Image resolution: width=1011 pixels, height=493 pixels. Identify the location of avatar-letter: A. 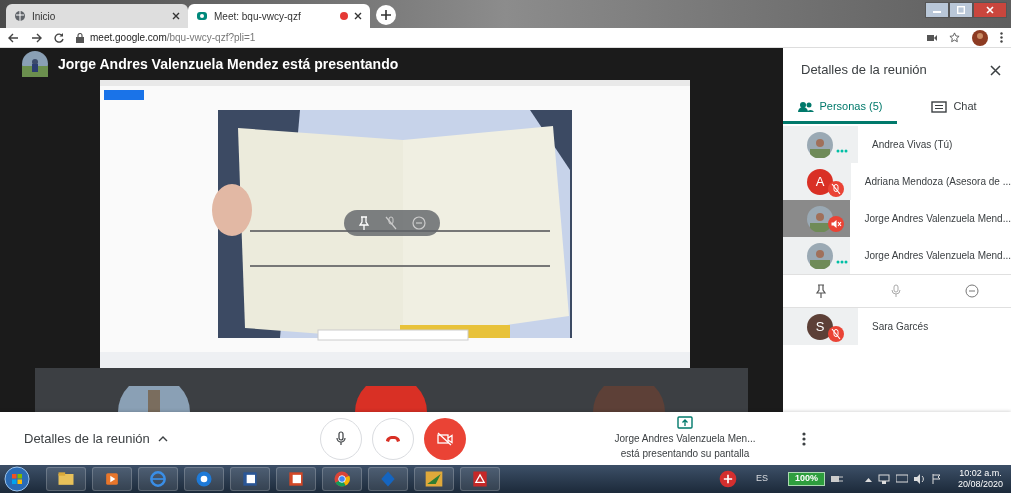
(820, 181).